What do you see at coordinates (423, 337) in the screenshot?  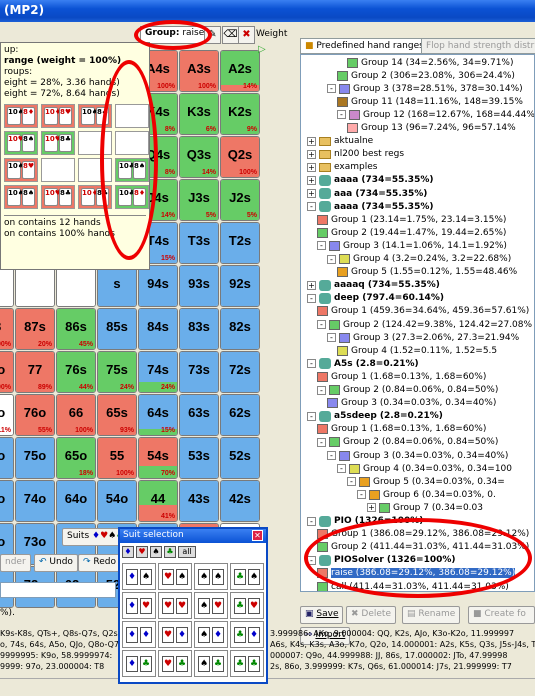 I see `tree-item: - Group 3 (27.3=2.06%, 27.3=21.94%` at bounding box center [423, 337].